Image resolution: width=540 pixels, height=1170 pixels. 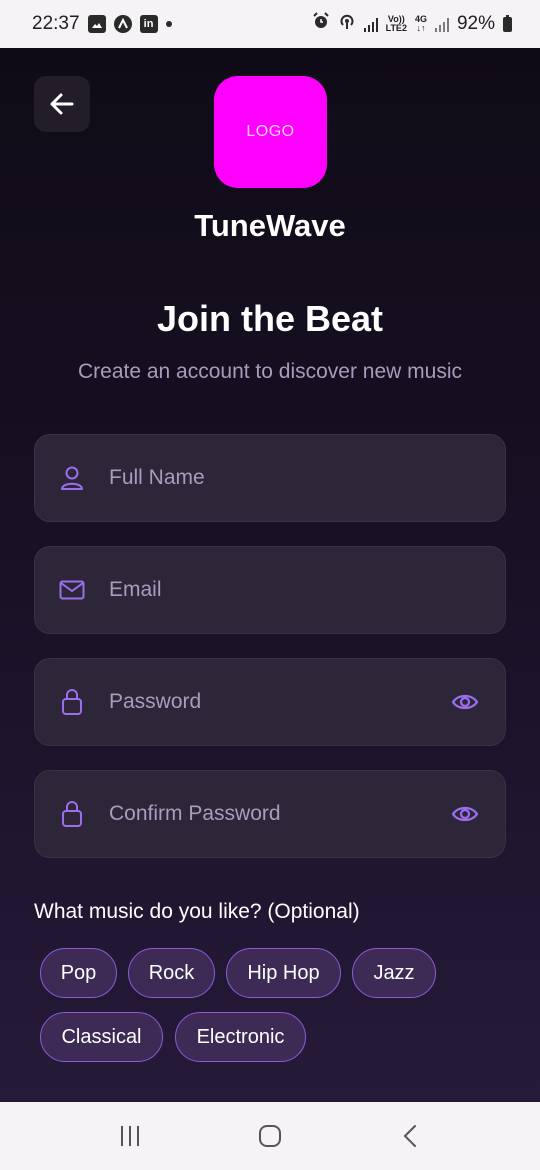 What do you see at coordinates (475, 23) in the screenshot?
I see `battery-percent: 92%` at bounding box center [475, 23].